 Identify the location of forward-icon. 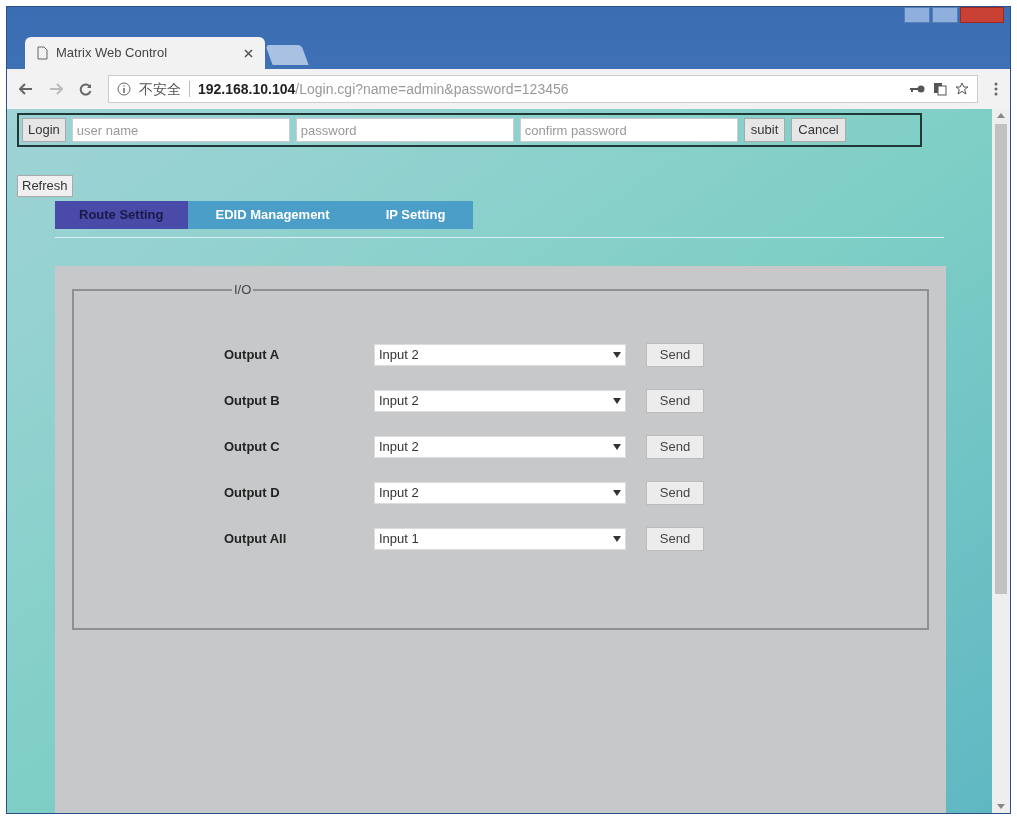
(56, 89).